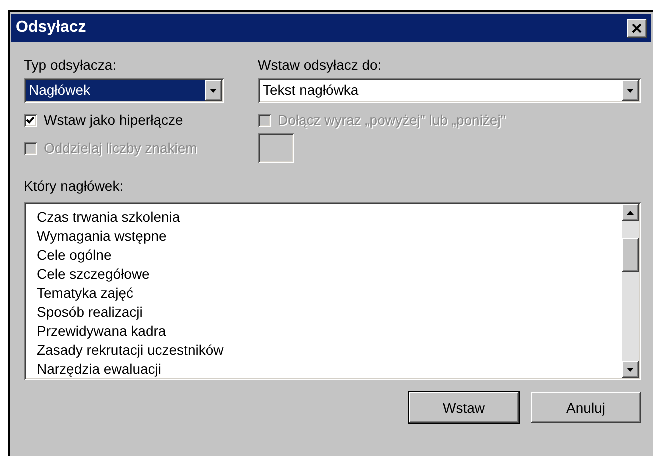  Describe the element at coordinates (464, 407) in the screenshot. I see `insert-button: Wstaw` at that location.